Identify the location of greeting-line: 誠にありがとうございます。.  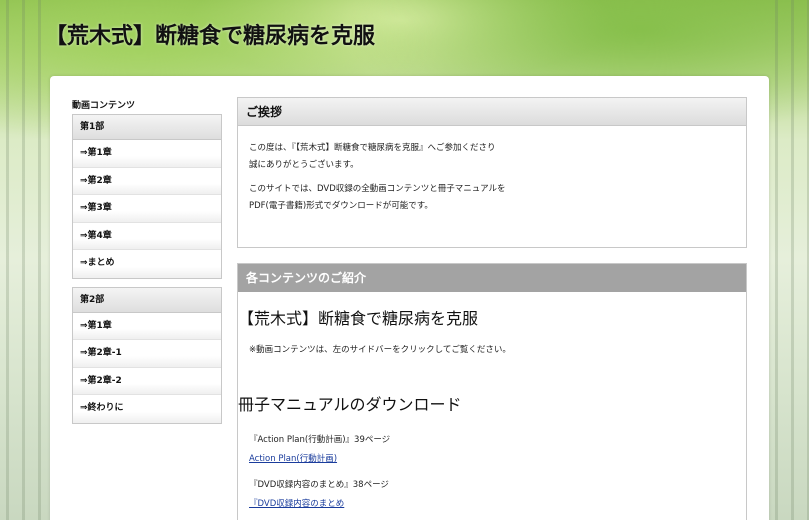
(304, 165).